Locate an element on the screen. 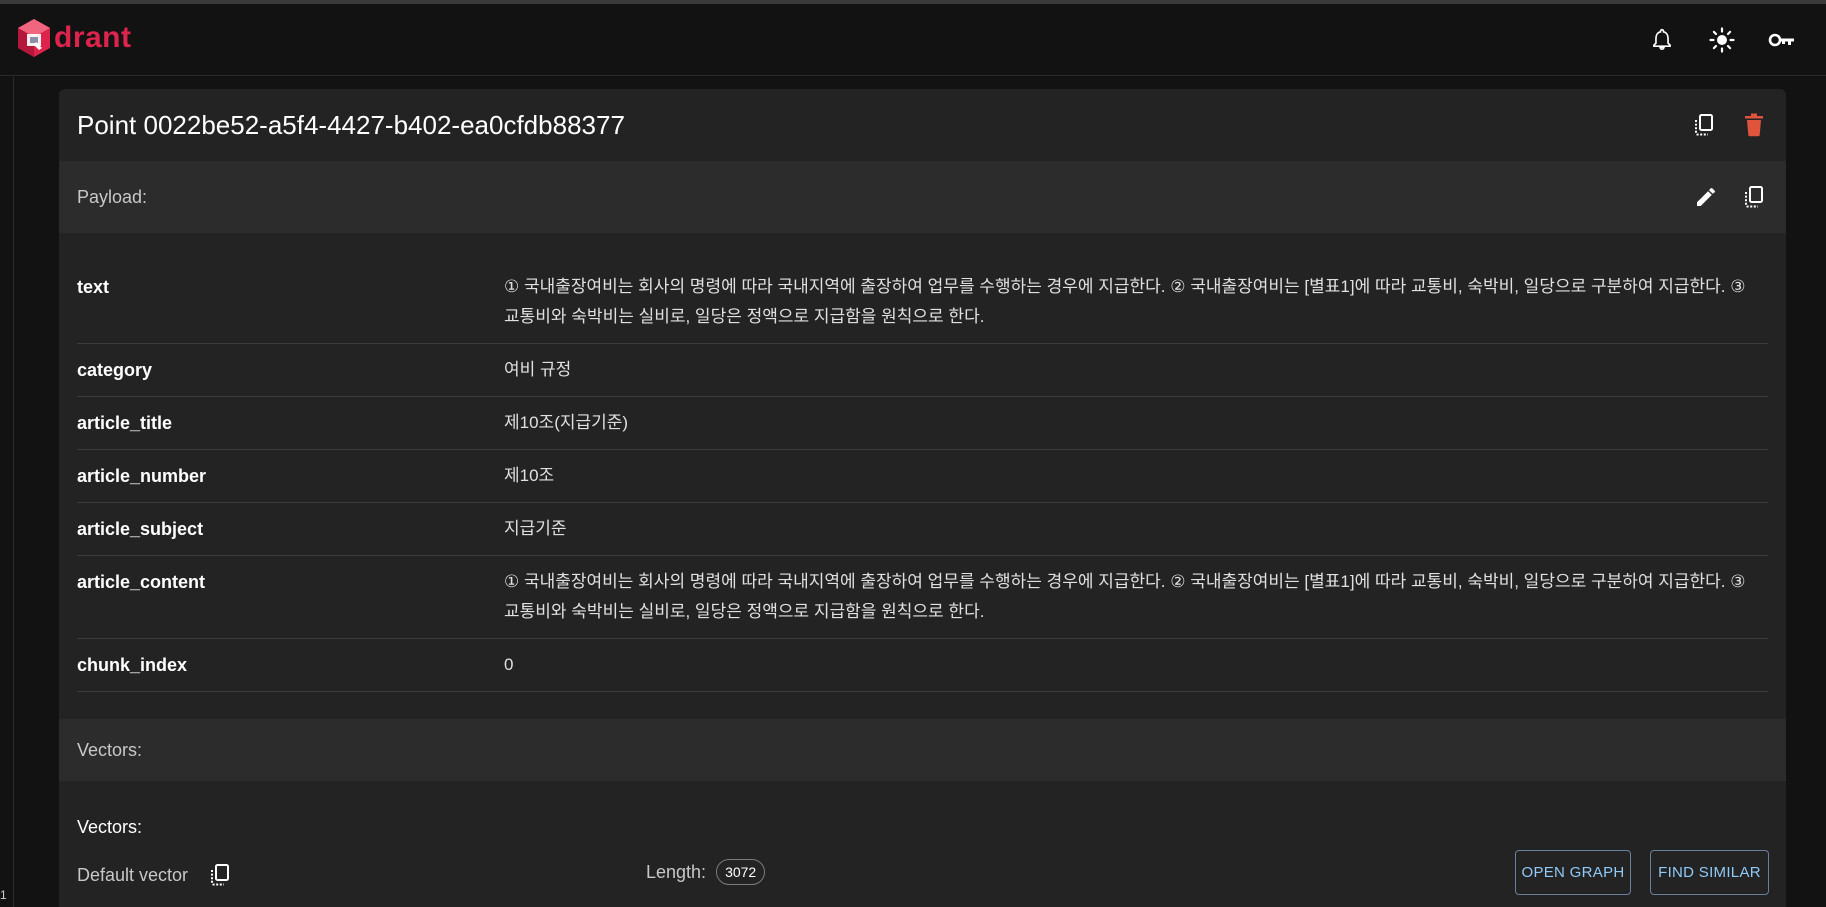 The height and width of the screenshot is (907, 1826). payload-row: category 여비 규정 is located at coordinates (922, 370).